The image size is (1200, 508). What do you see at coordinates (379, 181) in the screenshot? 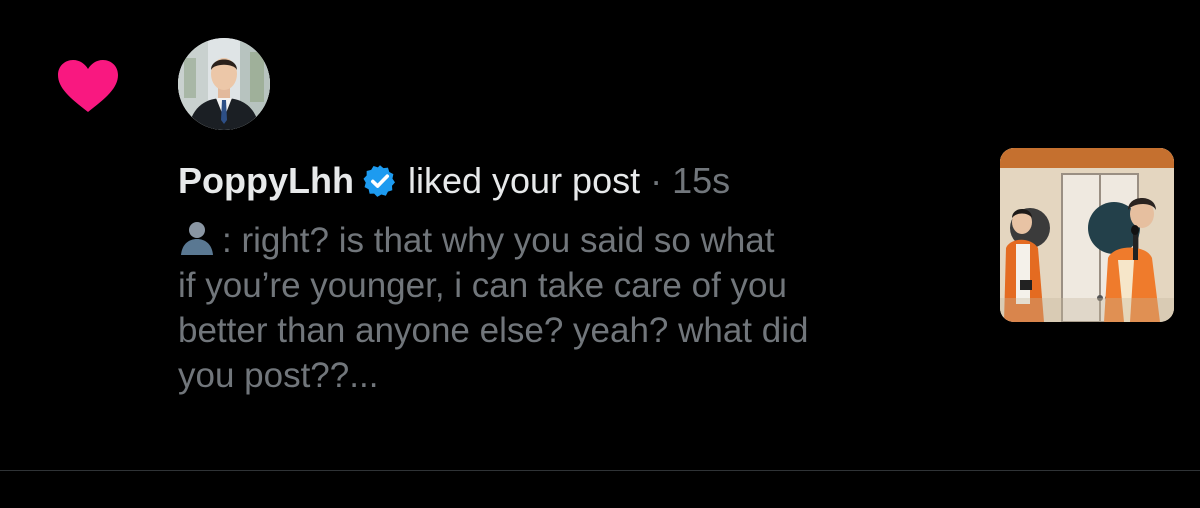
I see `verified-badge-icon` at bounding box center [379, 181].